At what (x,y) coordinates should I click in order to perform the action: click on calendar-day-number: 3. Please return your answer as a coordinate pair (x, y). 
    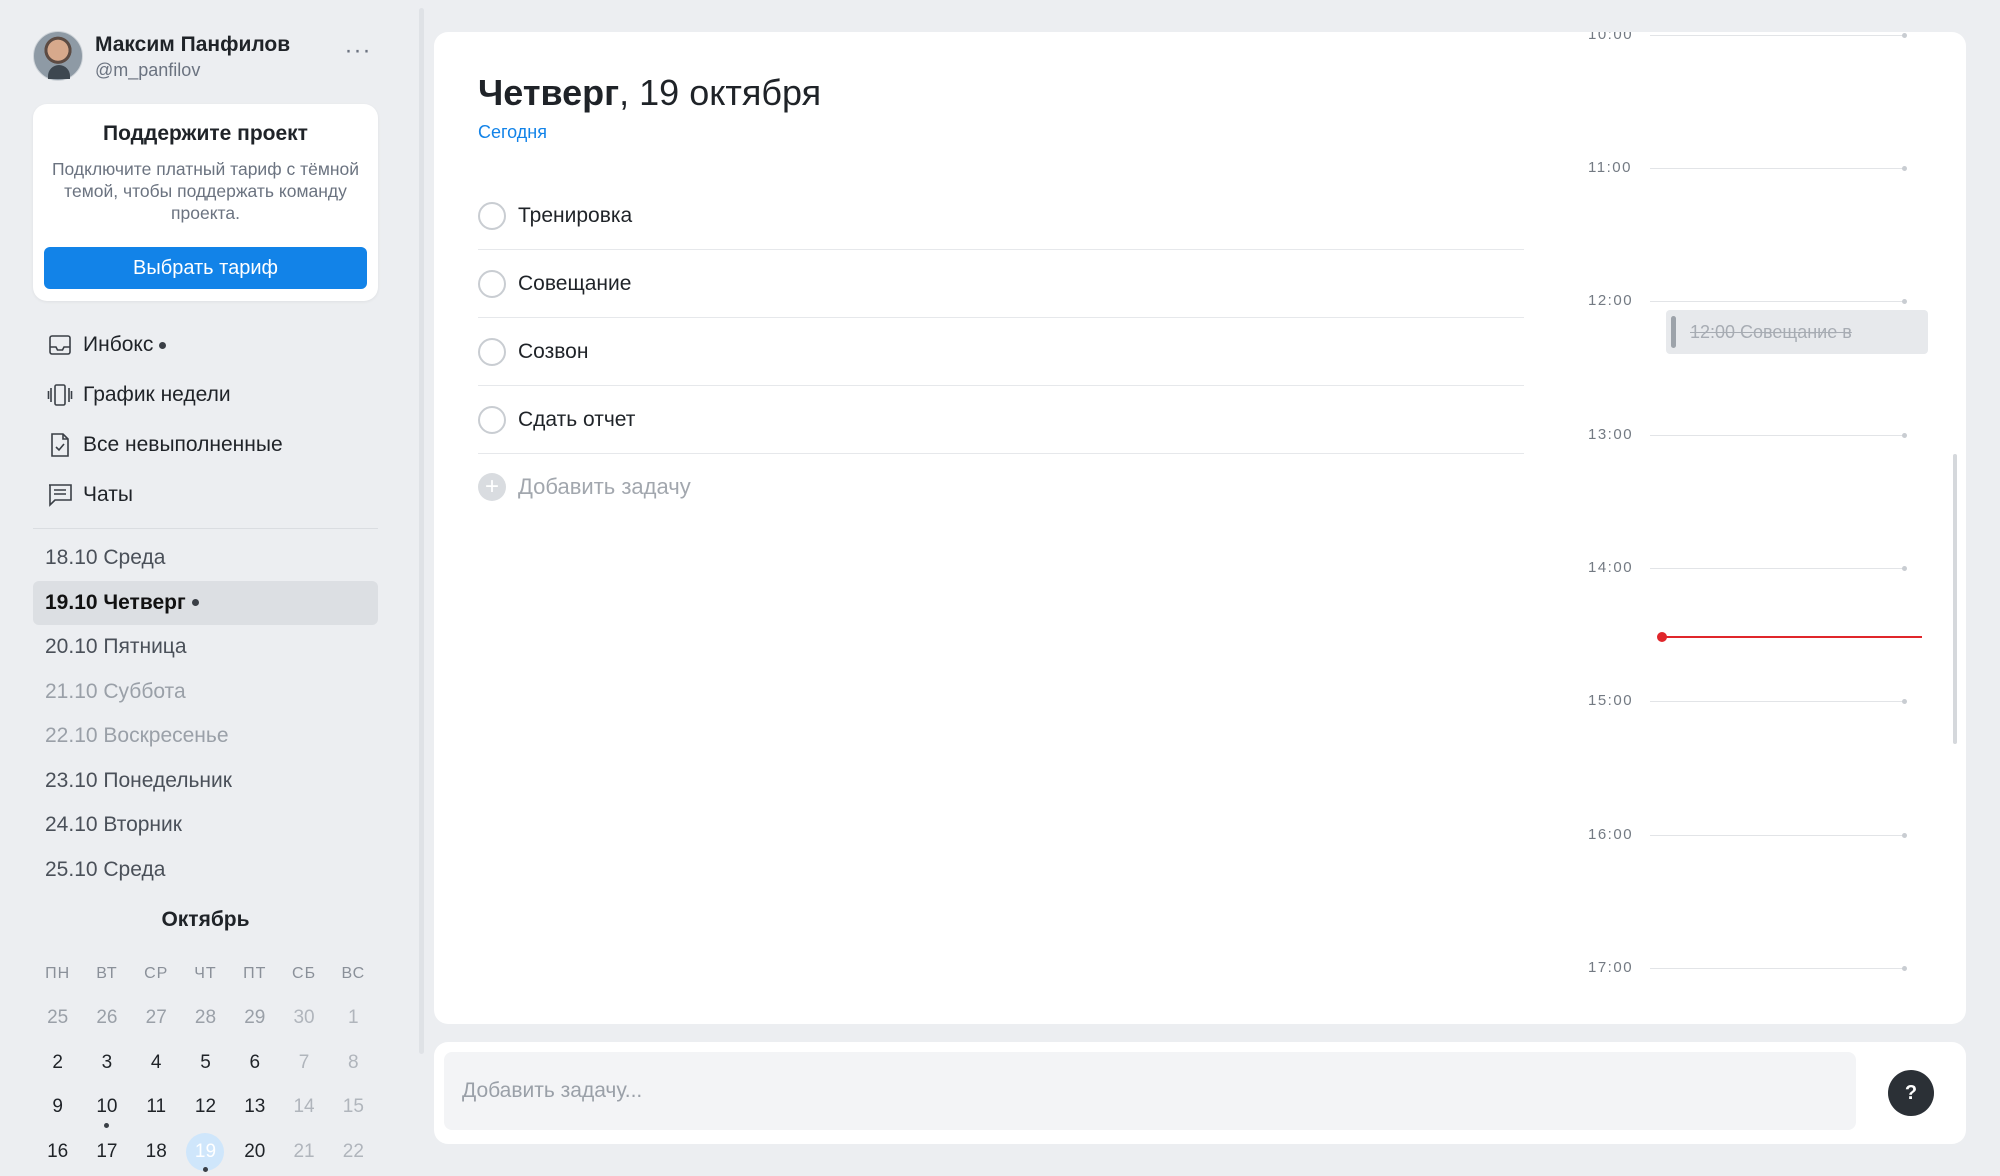
    Looking at the image, I should click on (107, 1062).